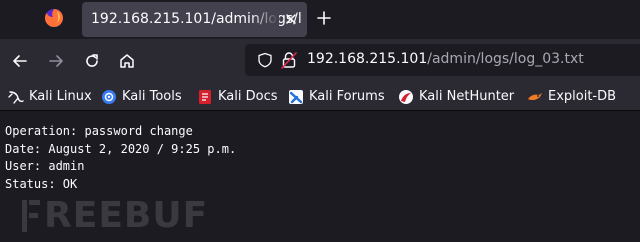 The image size is (640, 242). What do you see at coordinates (16, 97) in the screenshot?
I see `kali-dragon-icon` at bounding box center [16, 97].